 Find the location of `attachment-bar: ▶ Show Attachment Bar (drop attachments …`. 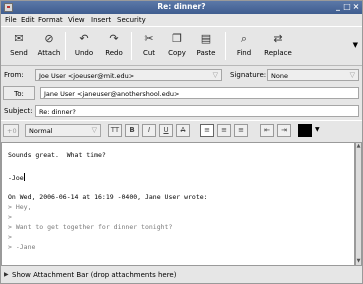

attachment-bar: ▶ Show Attachment Bar (drop attachments … is located at coordinates (181, 275).